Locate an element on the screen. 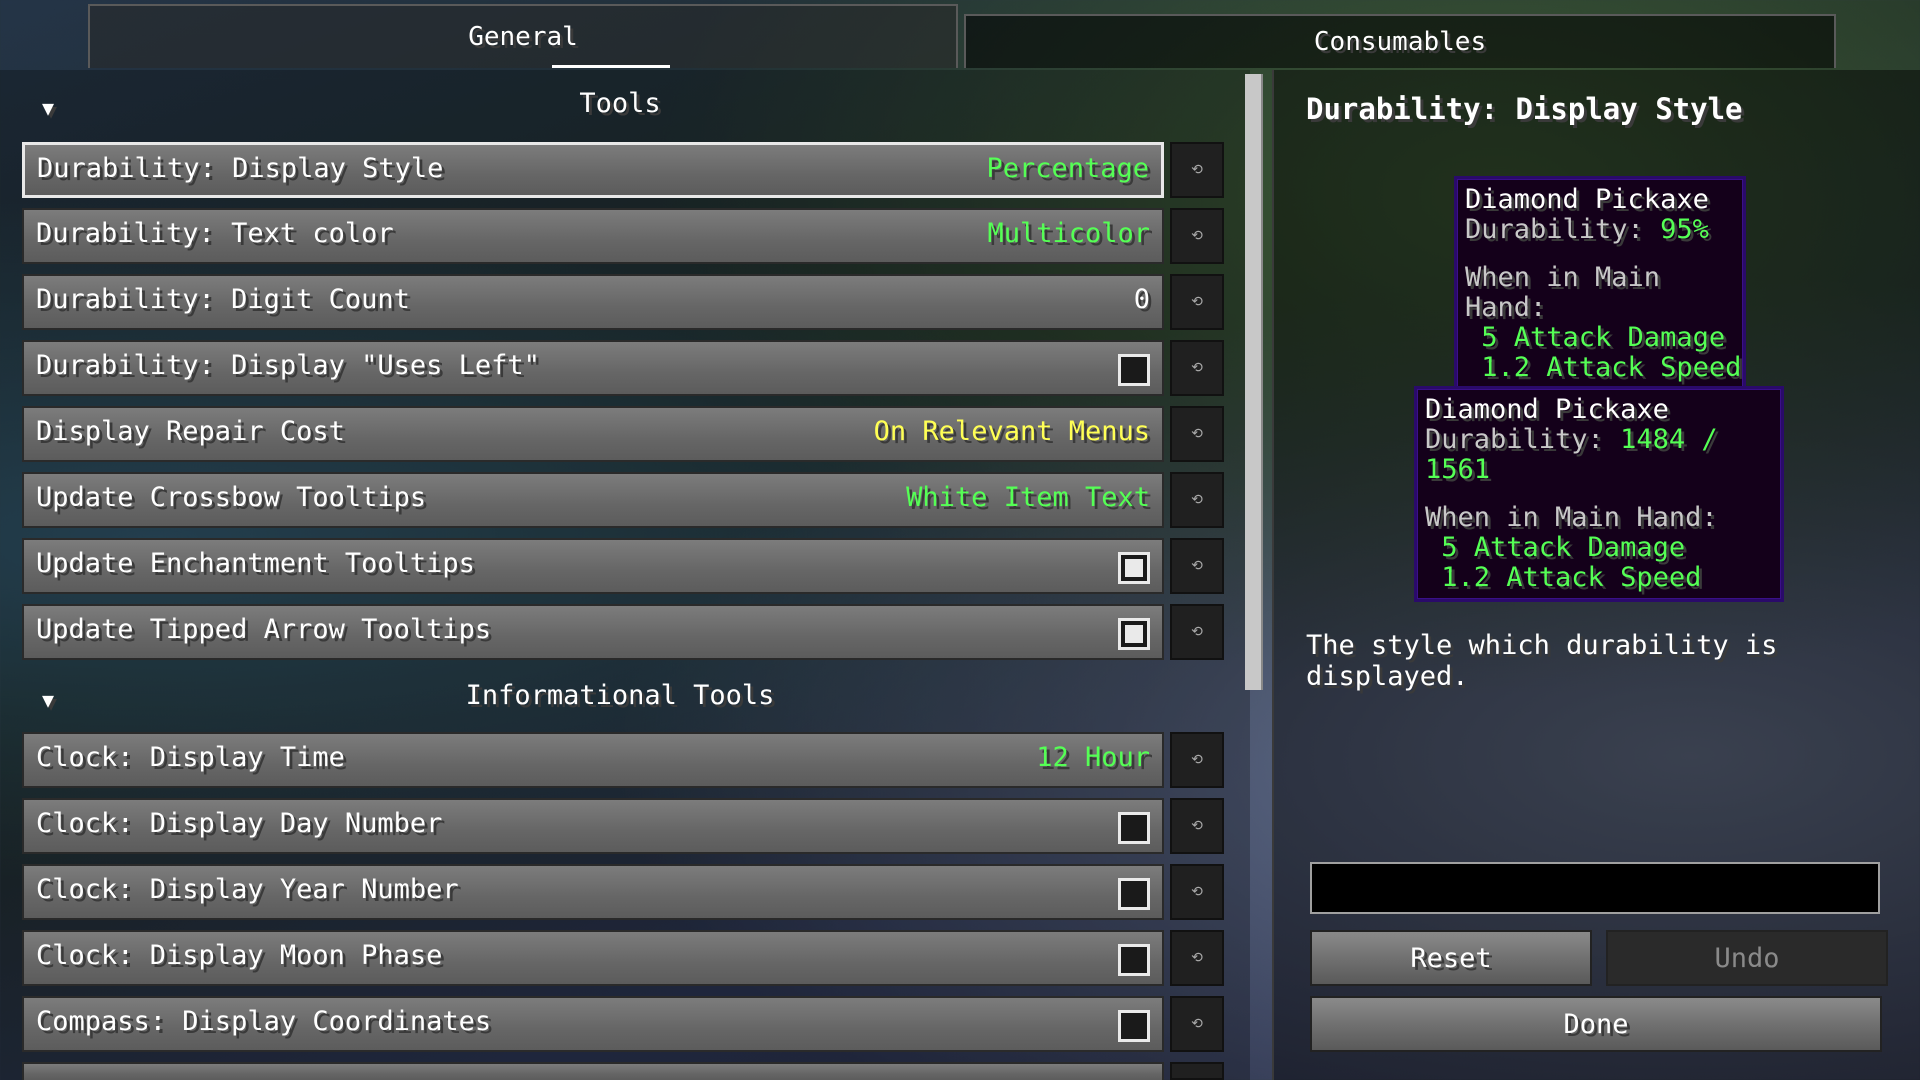 The width and height of the screenshot is (1920, 1080). setting-row: Durability: Display "Uses Left" is located at coordinates (593, 368).